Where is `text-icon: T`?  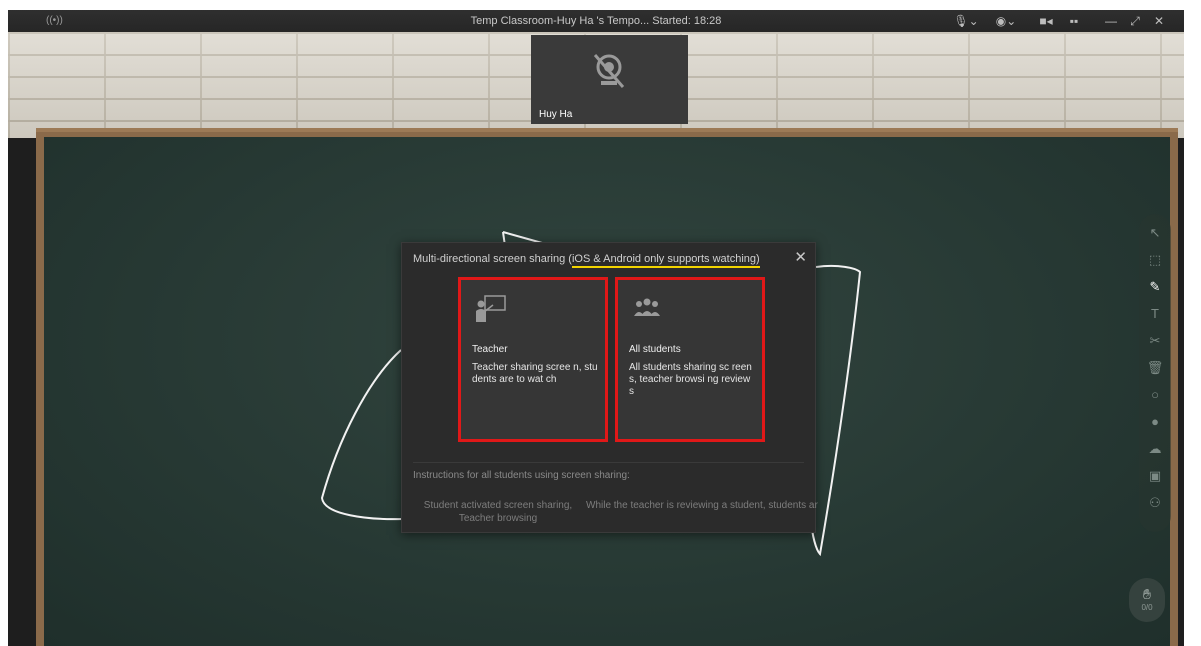 text-icon: T is located at coordinates (1155, 314).